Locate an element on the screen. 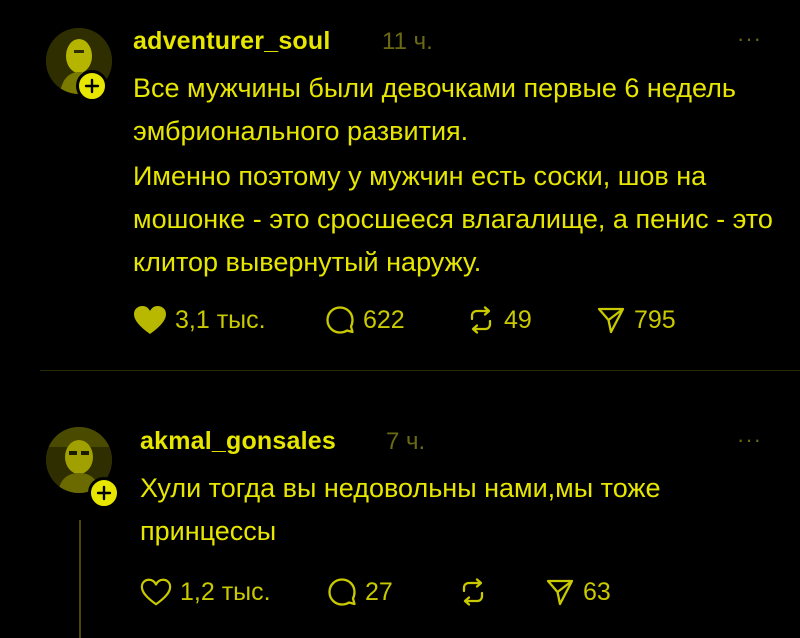 This screenshot has height=638, width=800. reply-count: 27 is located at coordinates (379, 591).